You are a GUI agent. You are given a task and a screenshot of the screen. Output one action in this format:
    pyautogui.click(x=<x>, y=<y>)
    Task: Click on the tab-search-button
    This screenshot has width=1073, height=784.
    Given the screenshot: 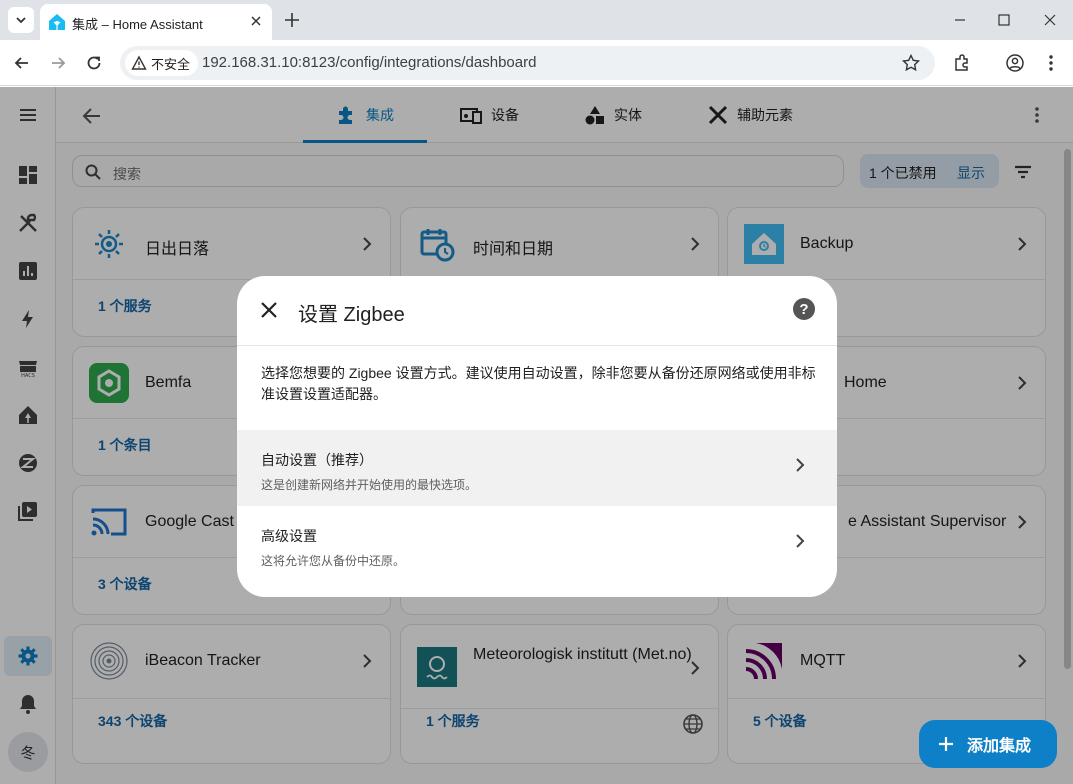 What is the action you would take?
    pyautogui.click(x=21, y=20)
    